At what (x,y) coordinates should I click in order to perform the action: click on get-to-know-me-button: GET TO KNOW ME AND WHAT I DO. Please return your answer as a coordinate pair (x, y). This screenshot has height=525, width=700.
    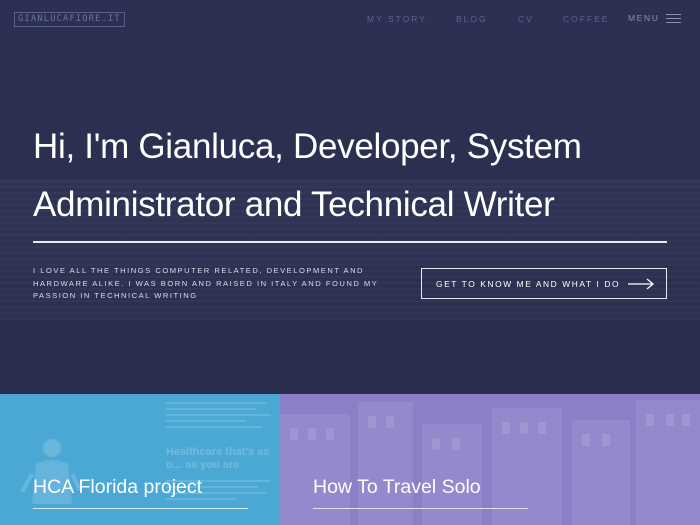
    Looking at the image, I should click on (544, 283).